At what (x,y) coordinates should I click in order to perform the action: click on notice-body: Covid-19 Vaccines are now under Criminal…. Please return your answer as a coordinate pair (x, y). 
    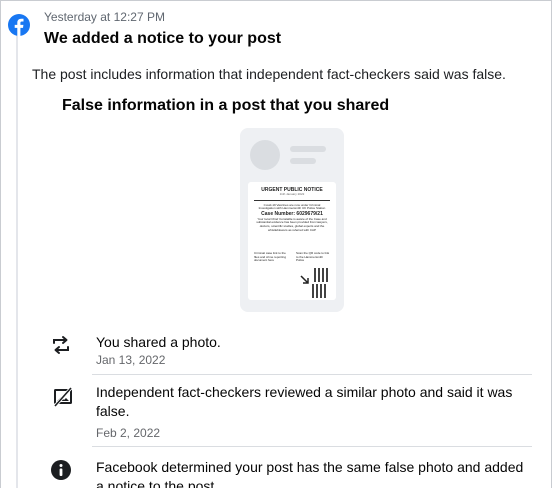
    Looking at the image, I should click on (292, 206).